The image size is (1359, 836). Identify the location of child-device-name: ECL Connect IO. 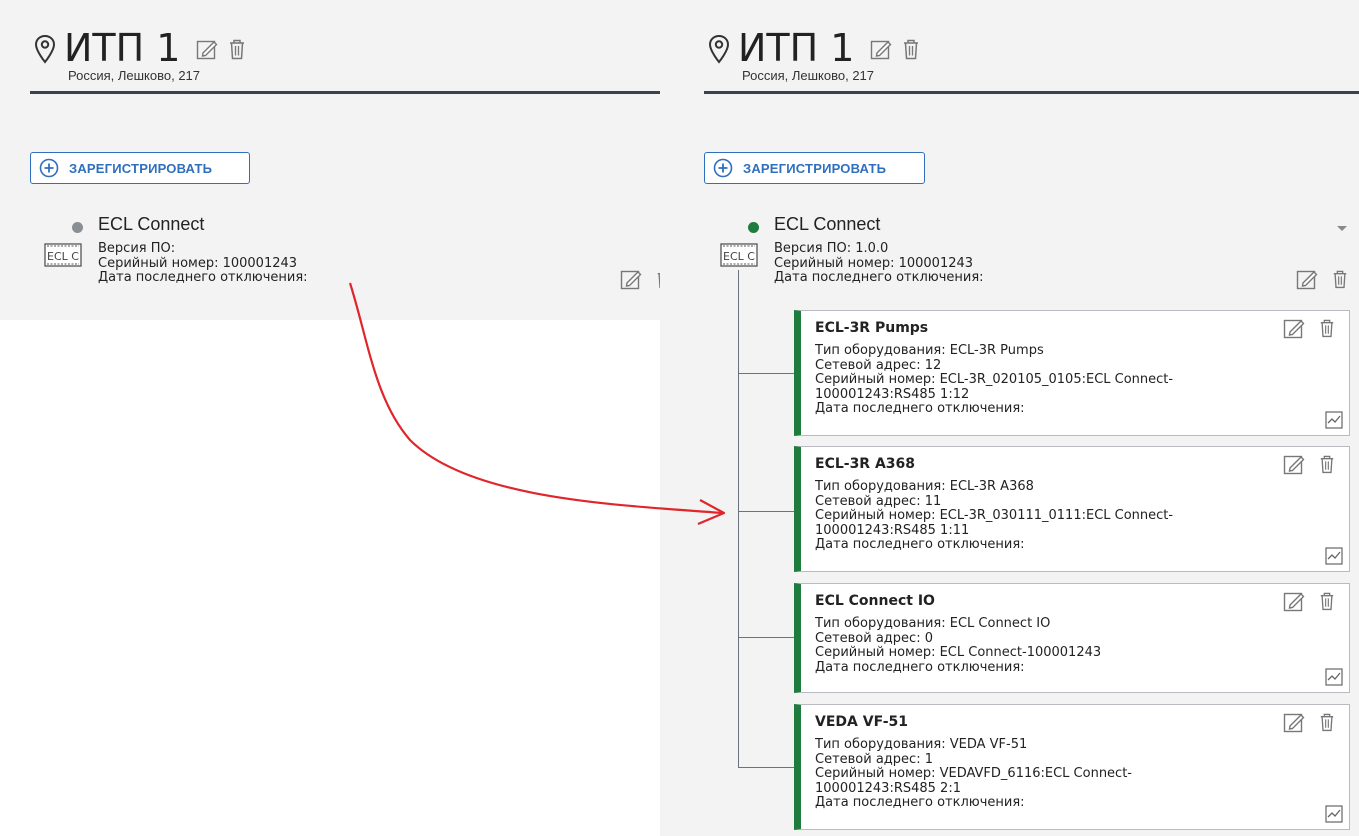
(875, 601).